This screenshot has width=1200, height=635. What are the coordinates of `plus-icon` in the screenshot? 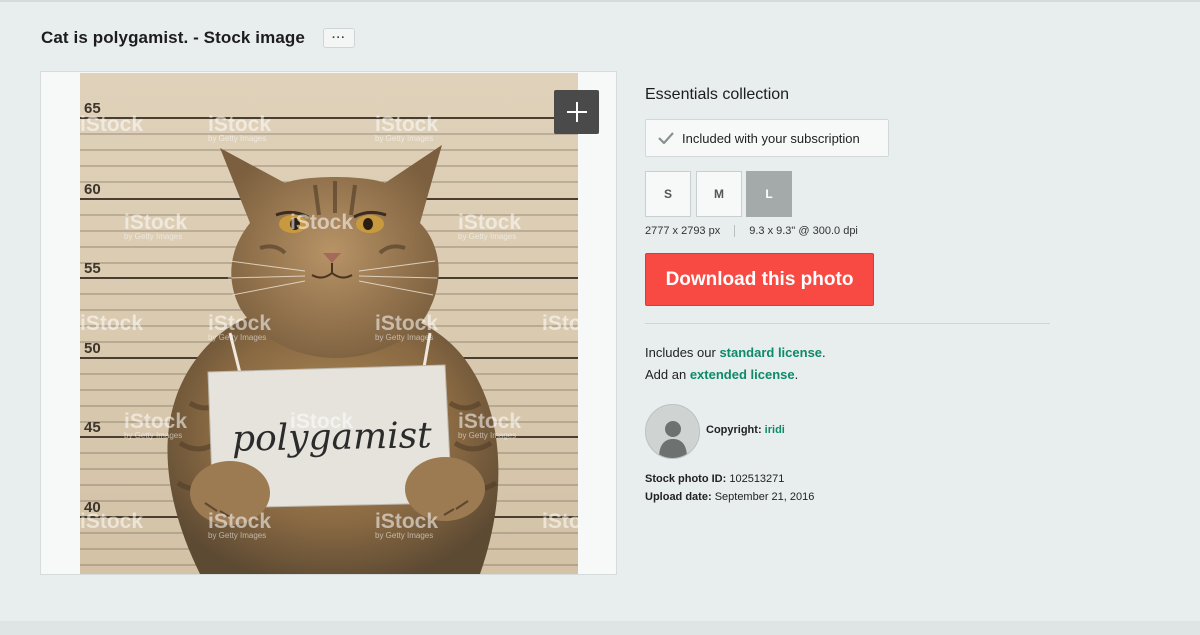 It's located at (576, 112).